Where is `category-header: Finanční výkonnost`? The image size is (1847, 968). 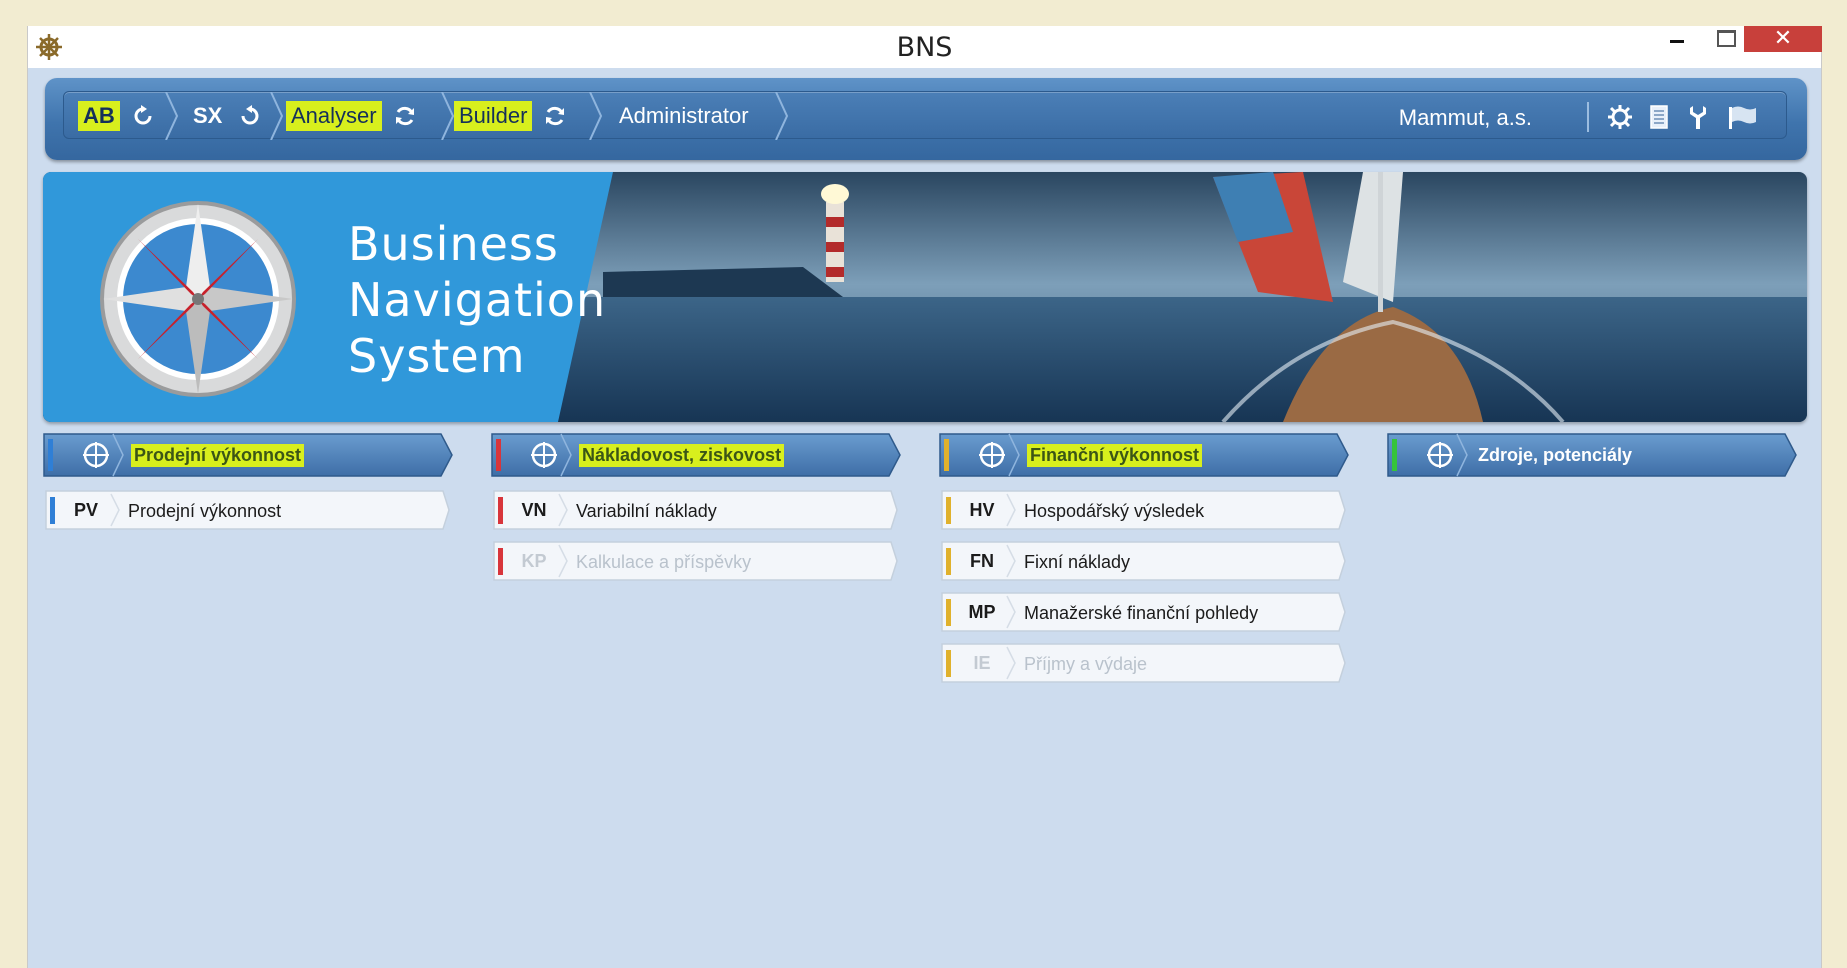
category-header: Finanční výkonnost is located at coordinates (1144, 455).